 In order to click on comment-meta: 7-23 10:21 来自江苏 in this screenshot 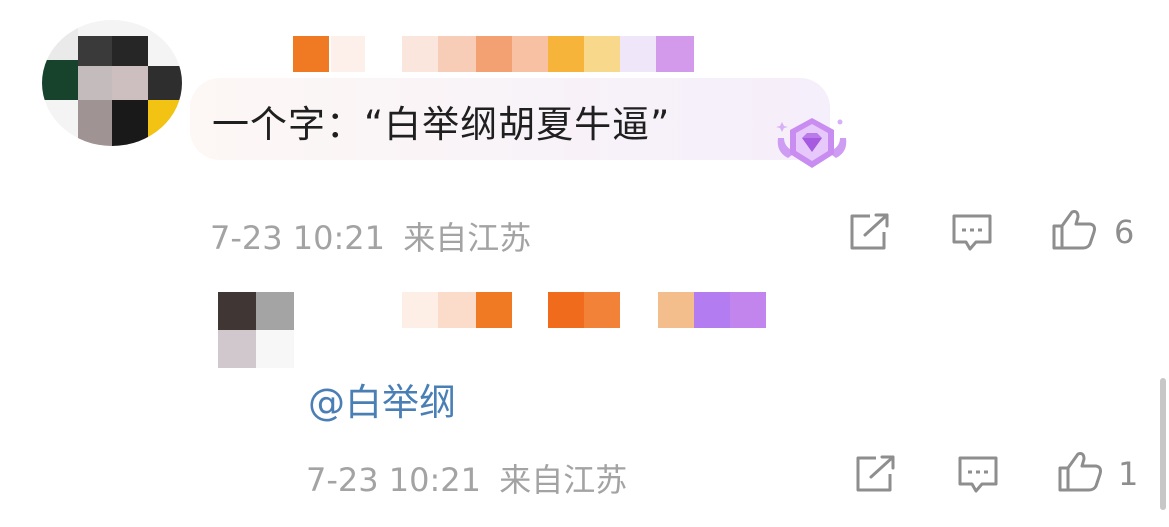, I will do `click(370, 236)`.